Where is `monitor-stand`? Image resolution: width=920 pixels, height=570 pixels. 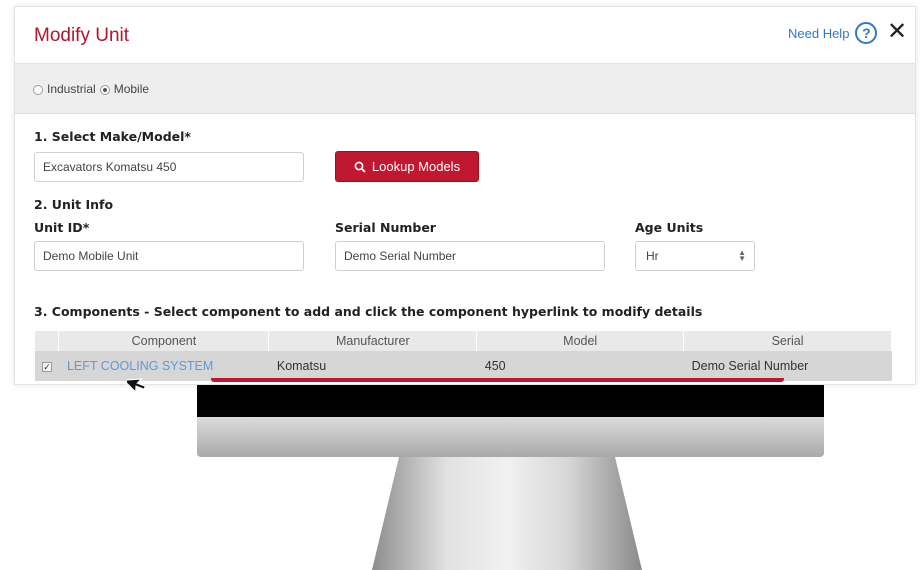
monitor-stand is located at coordinates (507, 513).